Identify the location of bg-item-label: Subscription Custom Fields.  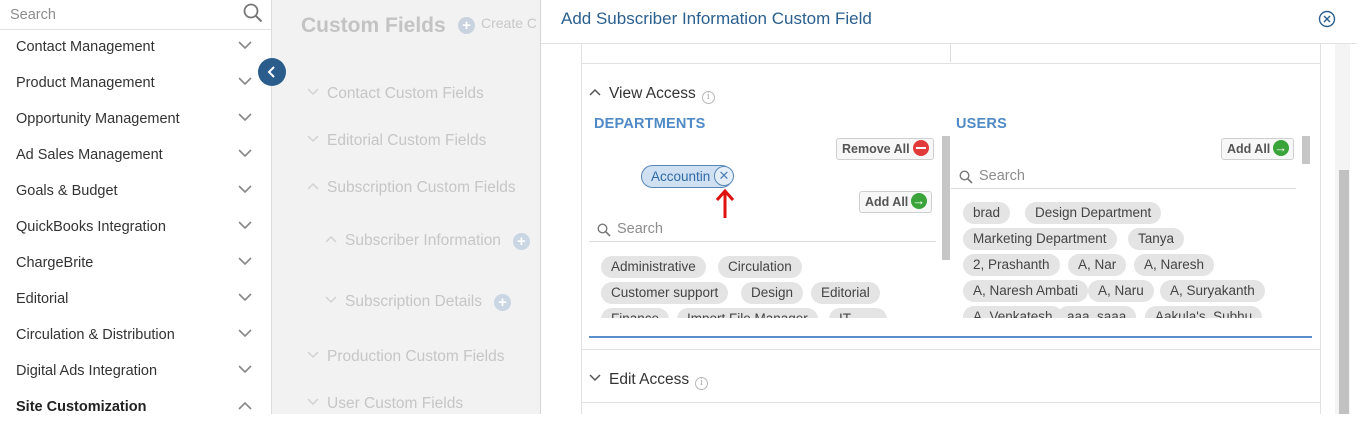
(421, 187).